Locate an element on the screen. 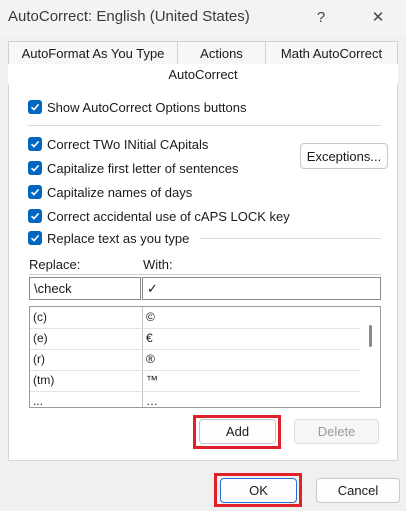  help-button: ? is located at coordinates (321, 17).